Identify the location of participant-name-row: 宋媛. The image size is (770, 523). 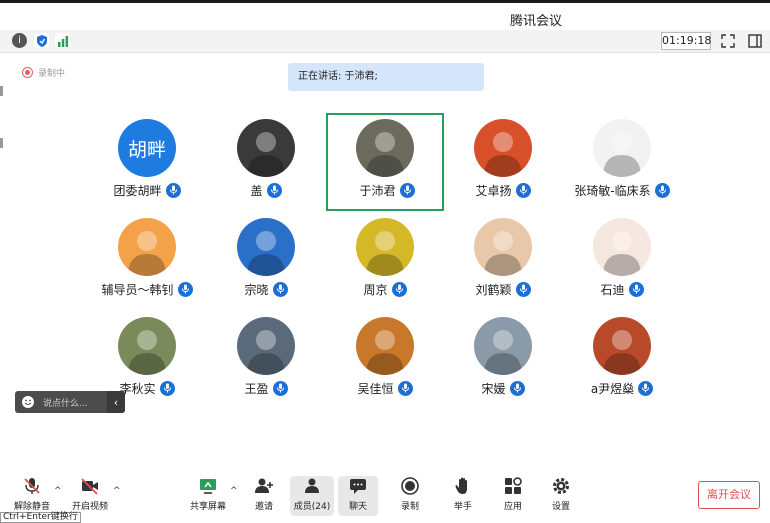
(503, 388).